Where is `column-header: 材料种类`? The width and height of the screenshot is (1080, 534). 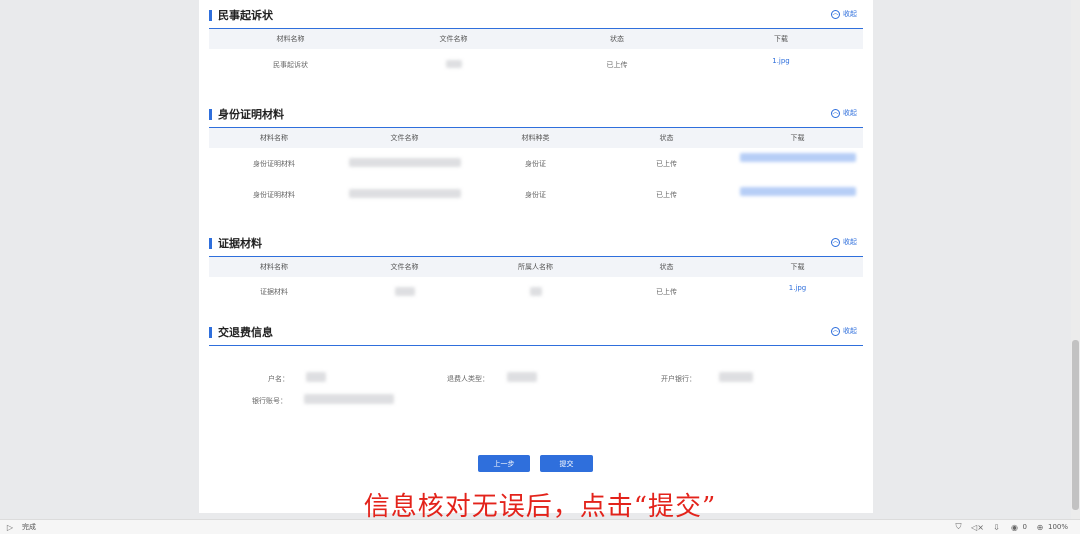 column-header: 材料种类 is located at coordinates (535, 138).